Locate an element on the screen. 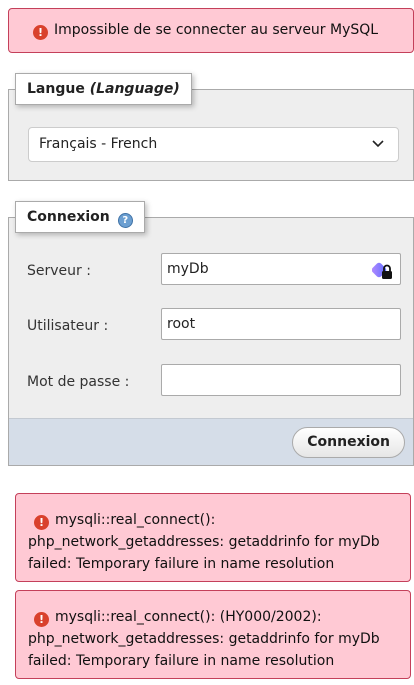  server-input: myDb is located at coordinates (281, 269).